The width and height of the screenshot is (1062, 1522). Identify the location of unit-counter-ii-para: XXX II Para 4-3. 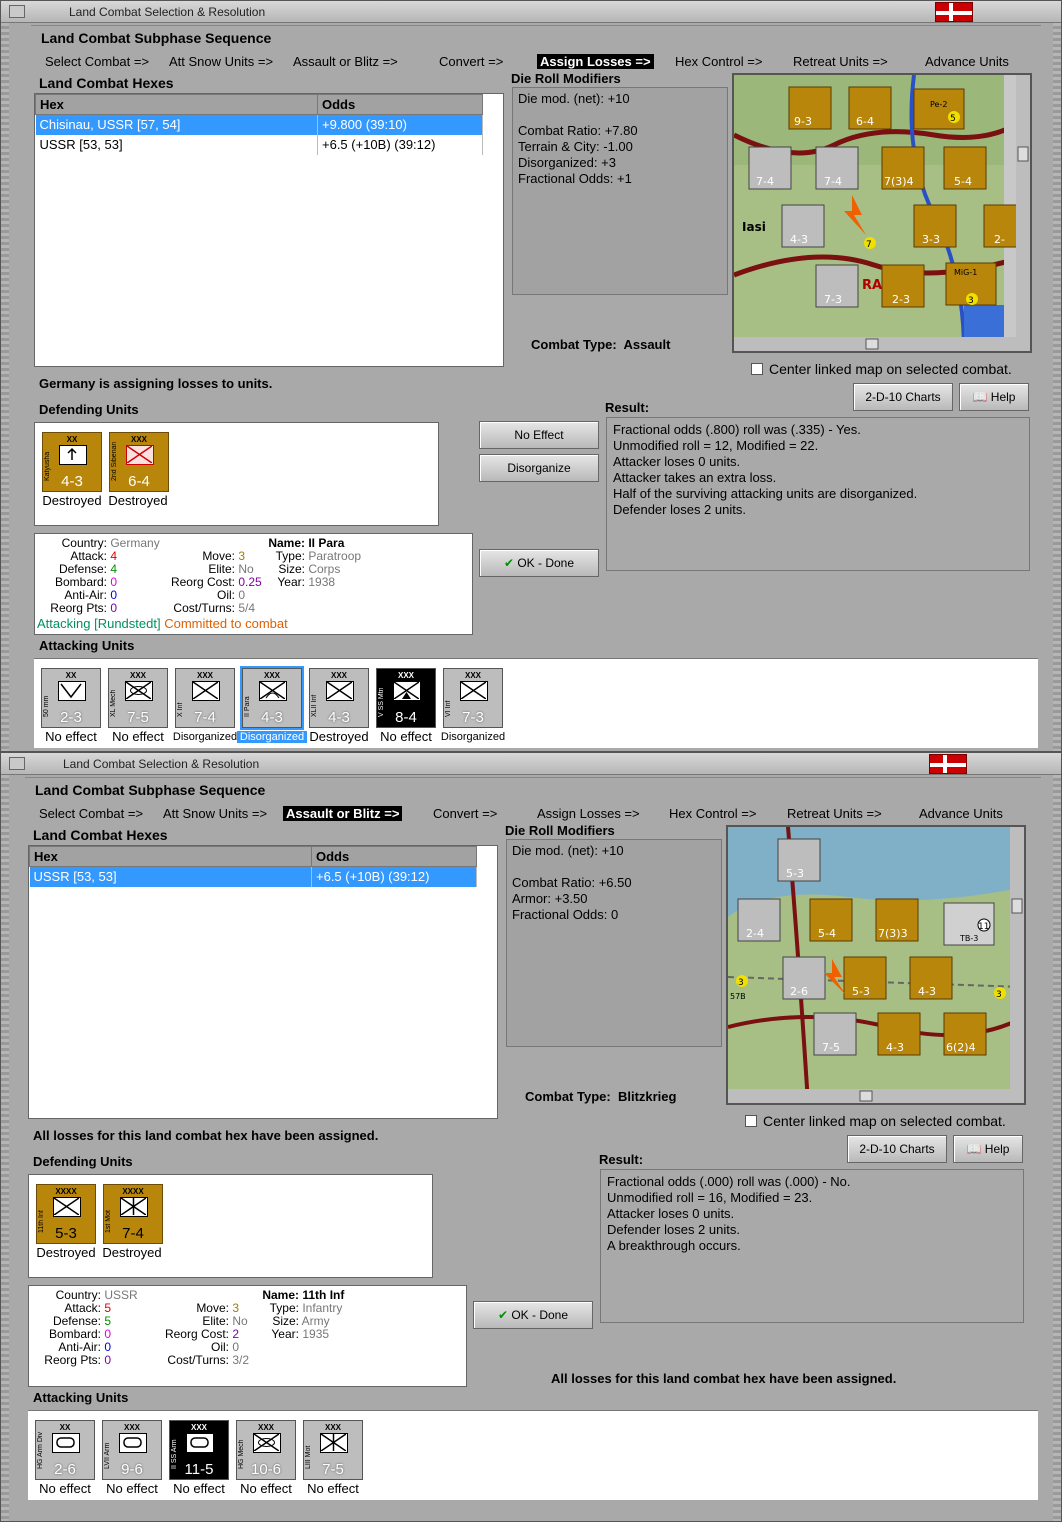
(272, 698).